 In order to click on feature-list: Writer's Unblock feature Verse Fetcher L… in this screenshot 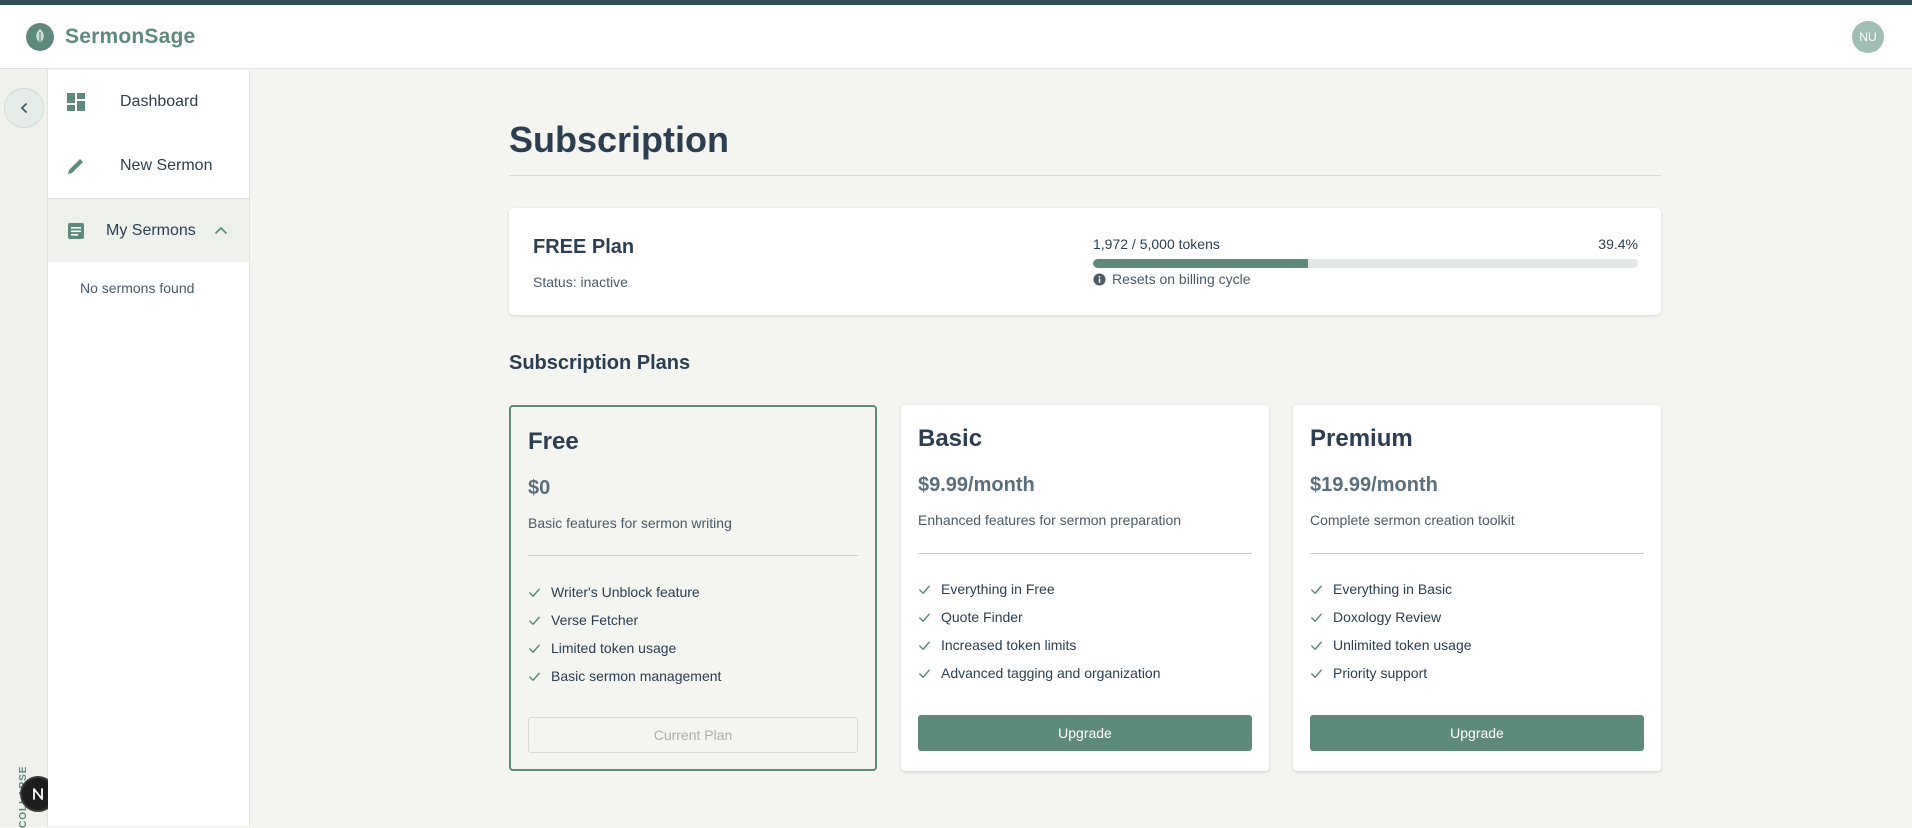, I will do `click(624, 634)`.